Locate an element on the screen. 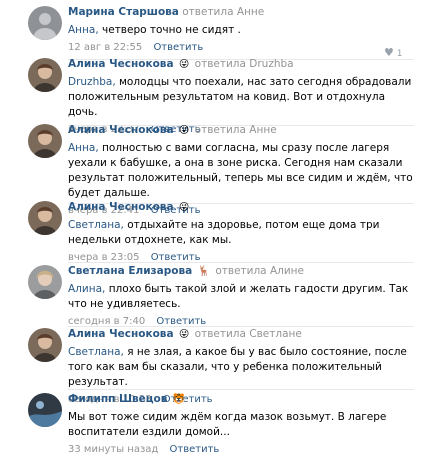  replied-to: ответила Druzhba is located at coordinates (244, 64).